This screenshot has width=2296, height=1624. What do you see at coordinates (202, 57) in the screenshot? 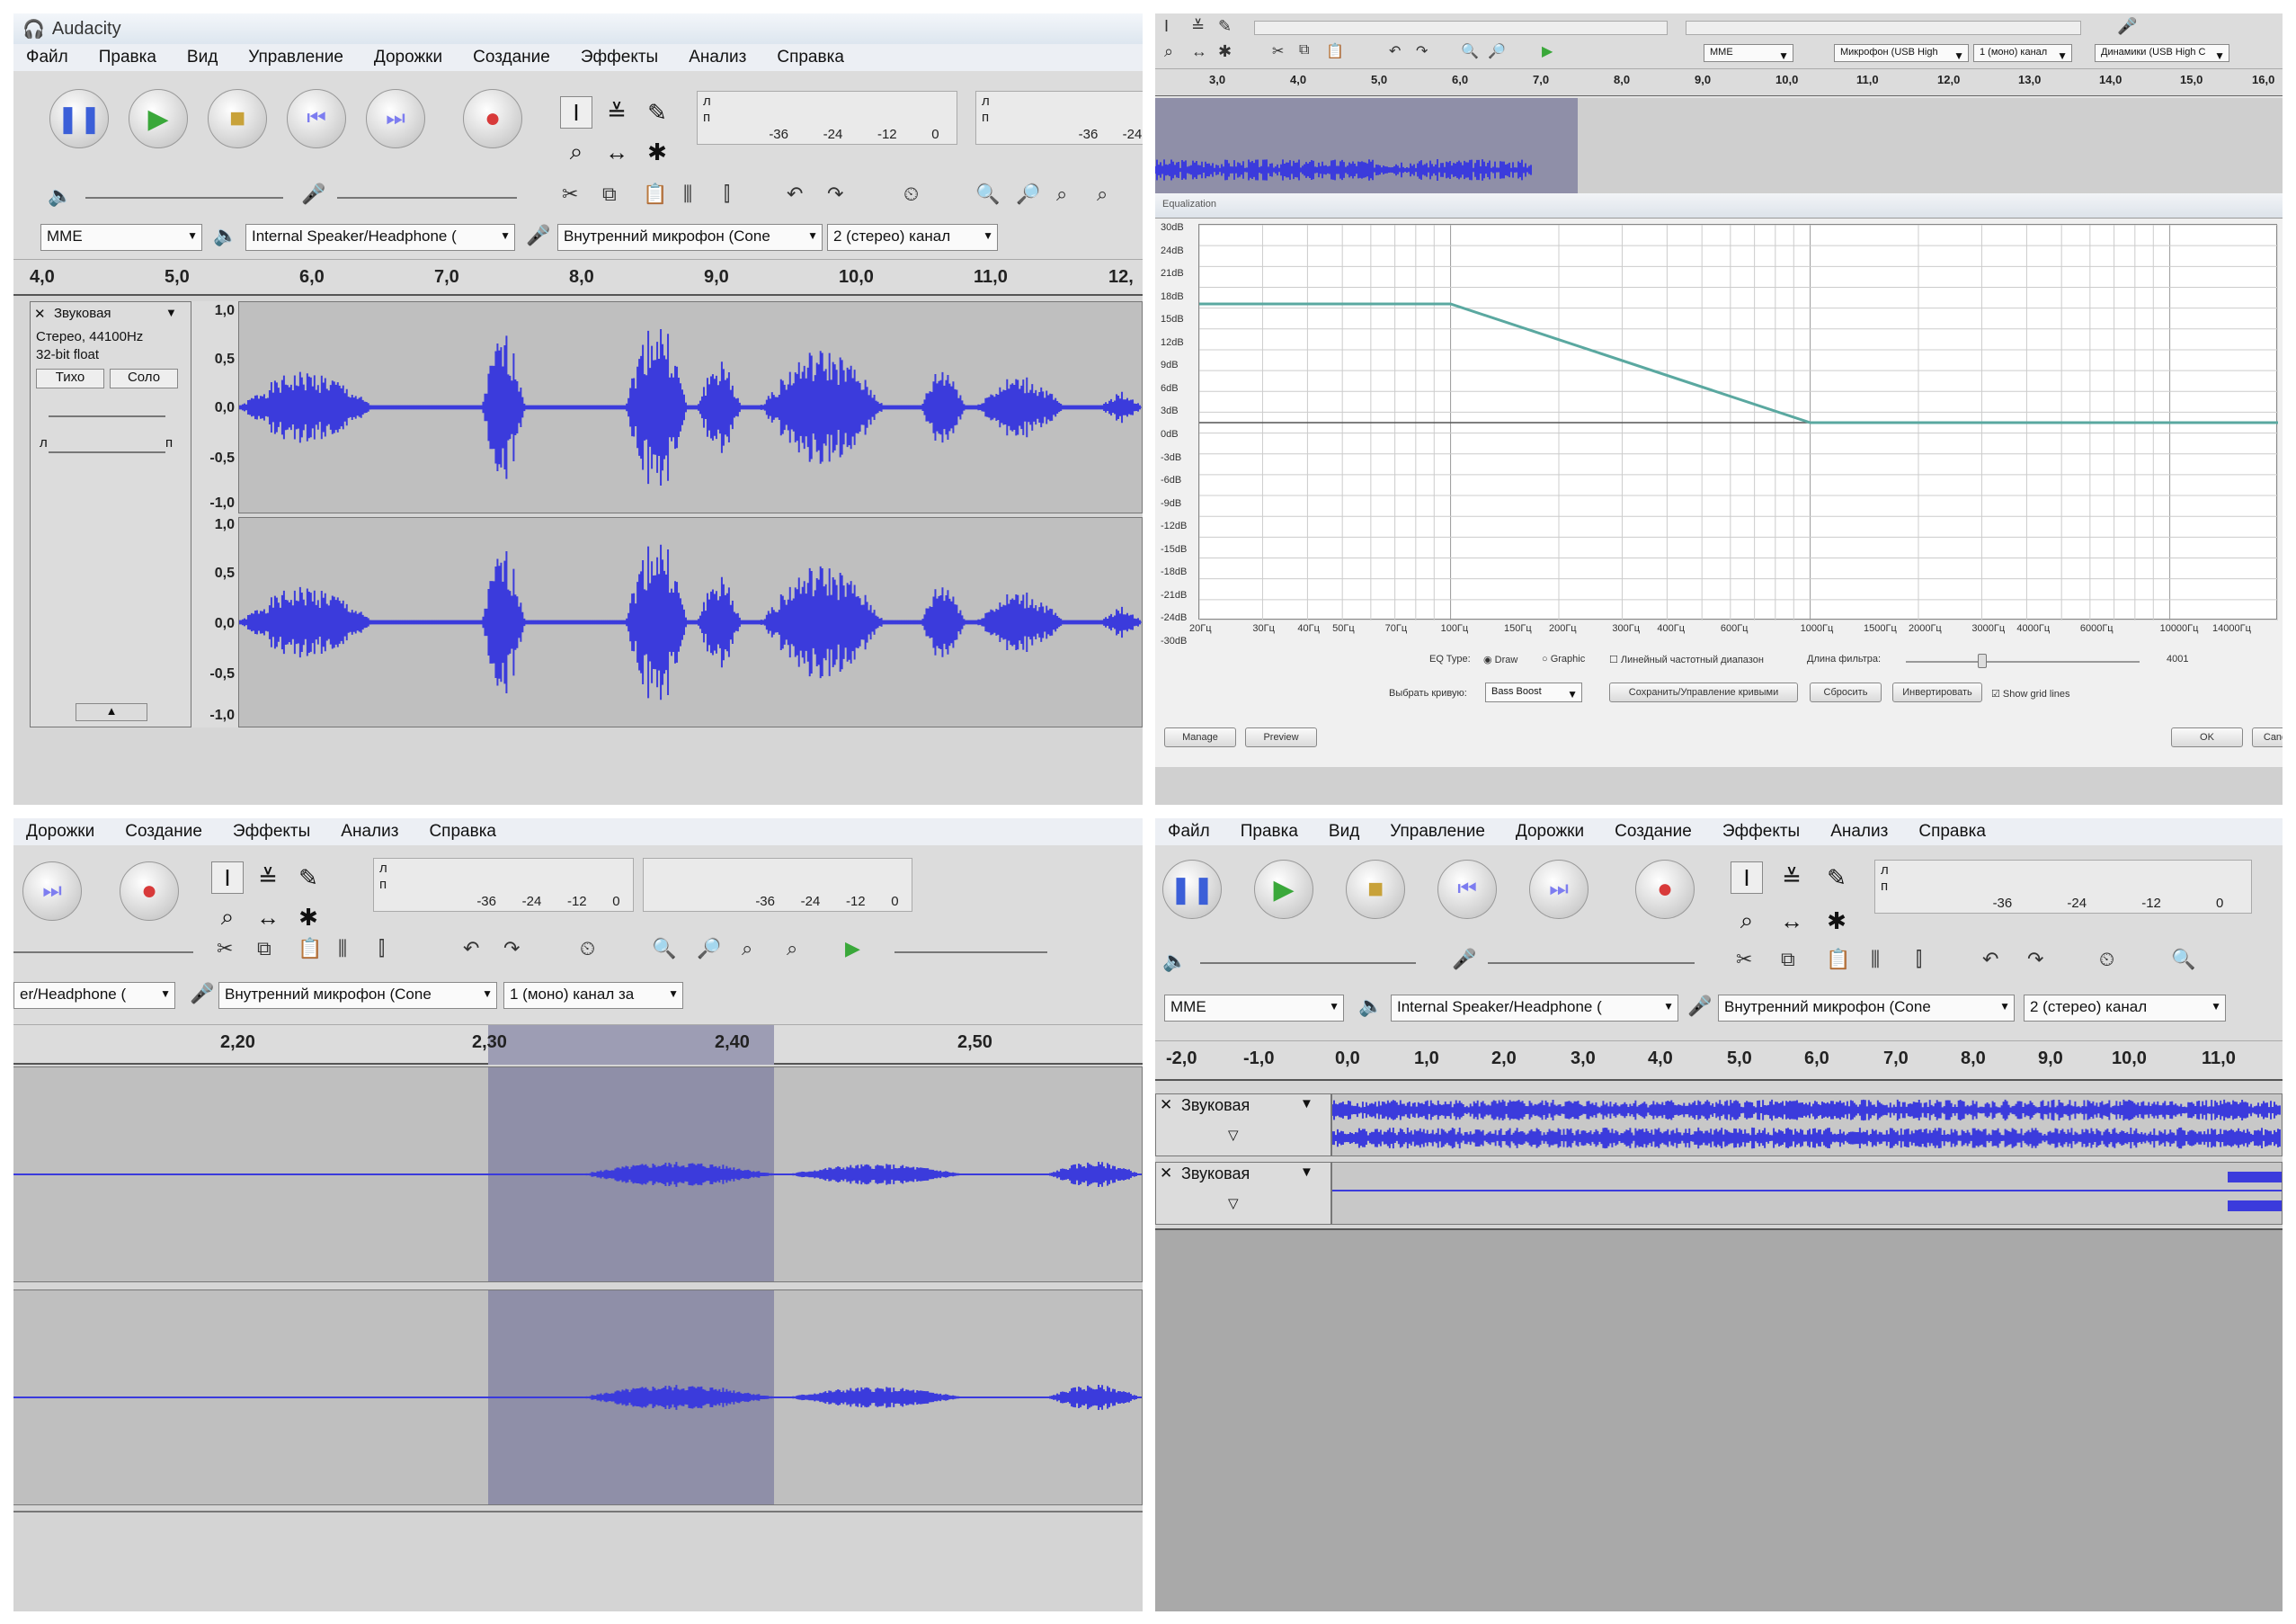
I see `menu-view: Вид` at bounding box center [202, 57].